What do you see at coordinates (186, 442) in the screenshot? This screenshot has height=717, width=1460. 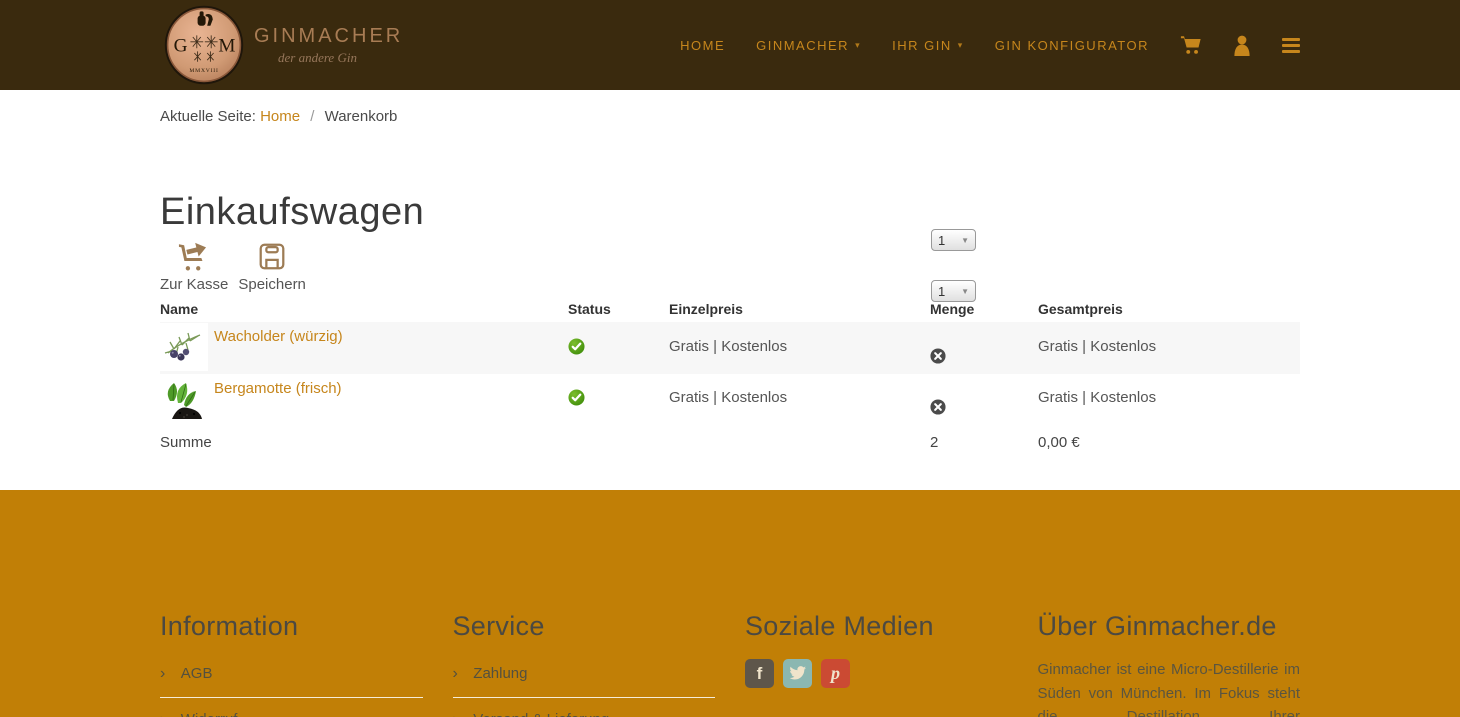 I see `summary-label: Summe` at bounding box center [186, 442].